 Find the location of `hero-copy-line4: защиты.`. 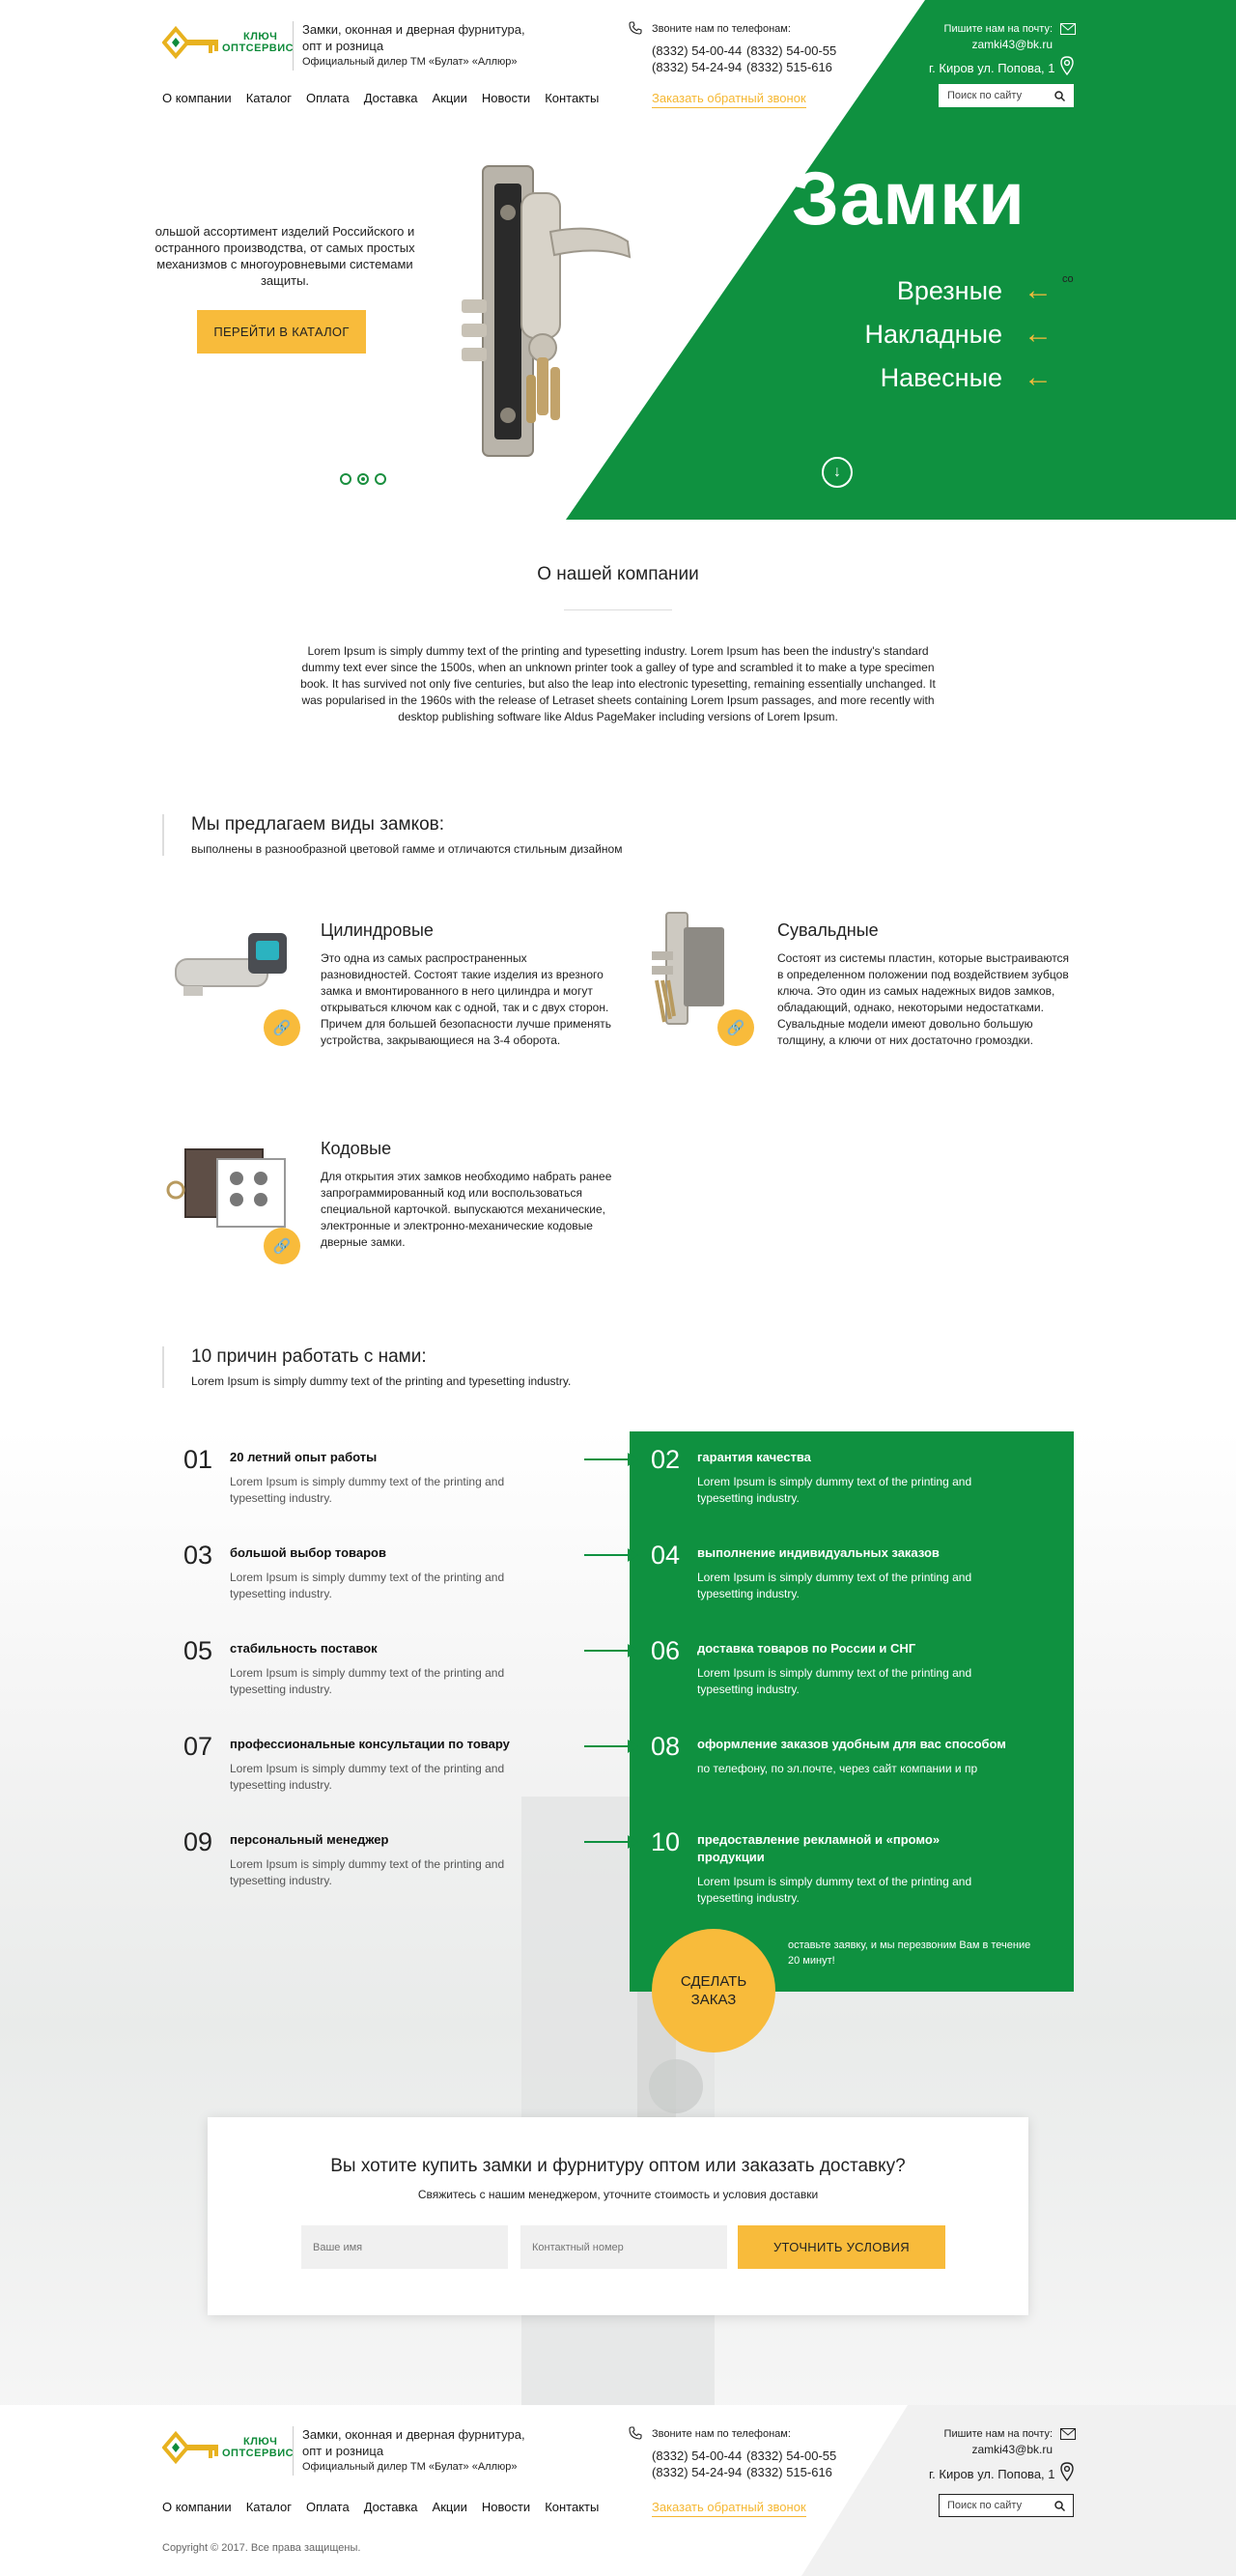

hero-copy-line4: защиты. is located at coordinates (285, 280).